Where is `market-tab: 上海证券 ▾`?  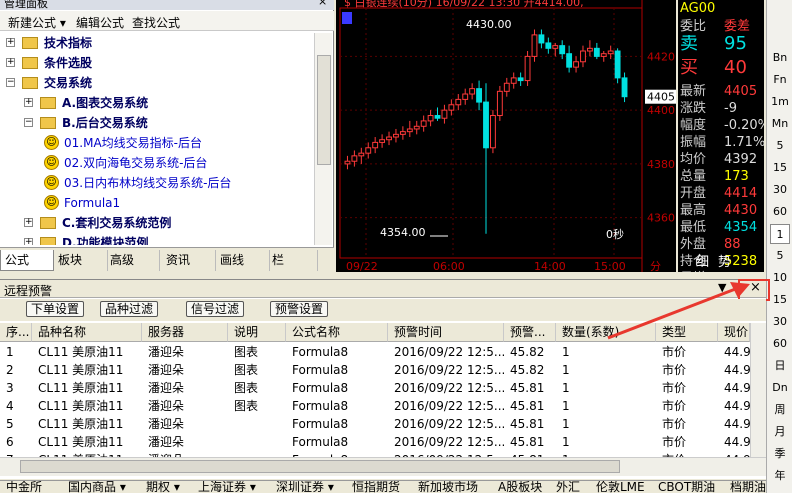 market-tab: 上海证券 ▾ is located at coordinates (227, 487).